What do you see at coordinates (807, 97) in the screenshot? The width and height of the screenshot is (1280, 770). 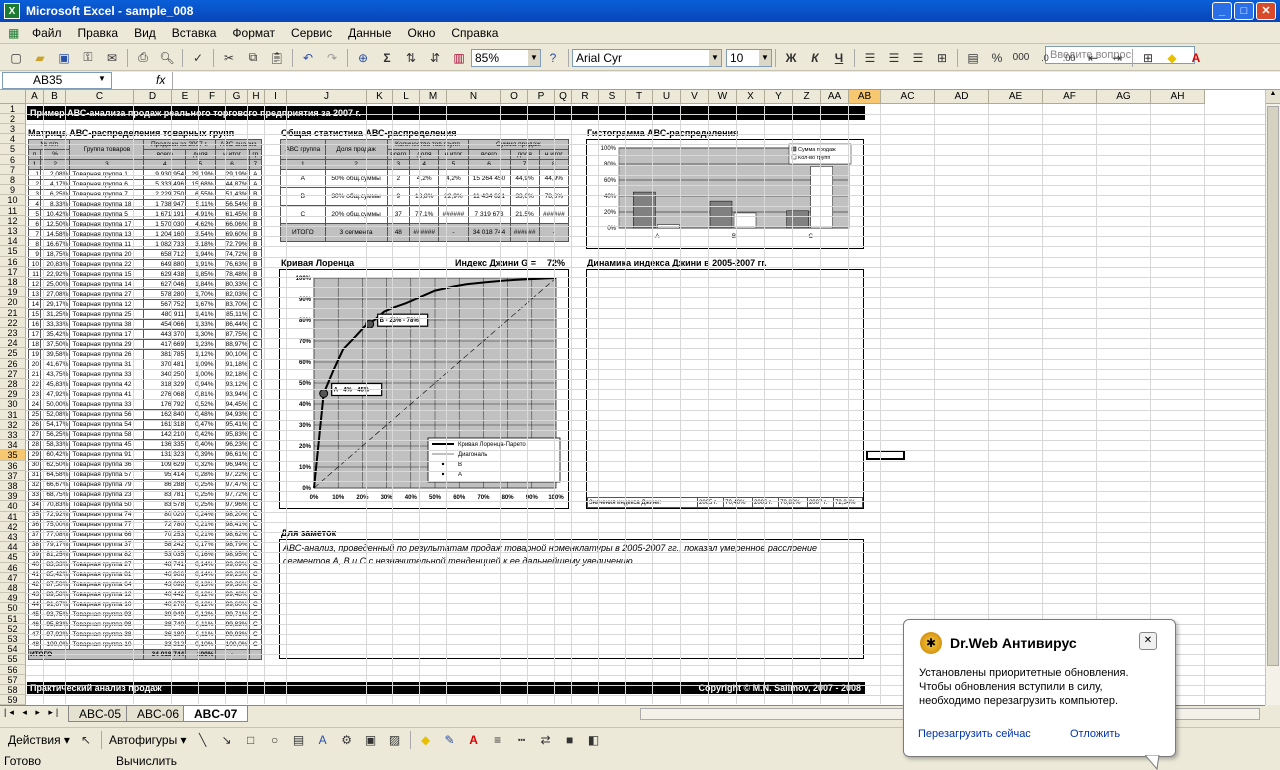 I see `column-header: Z` at bounding box center [807, 97].